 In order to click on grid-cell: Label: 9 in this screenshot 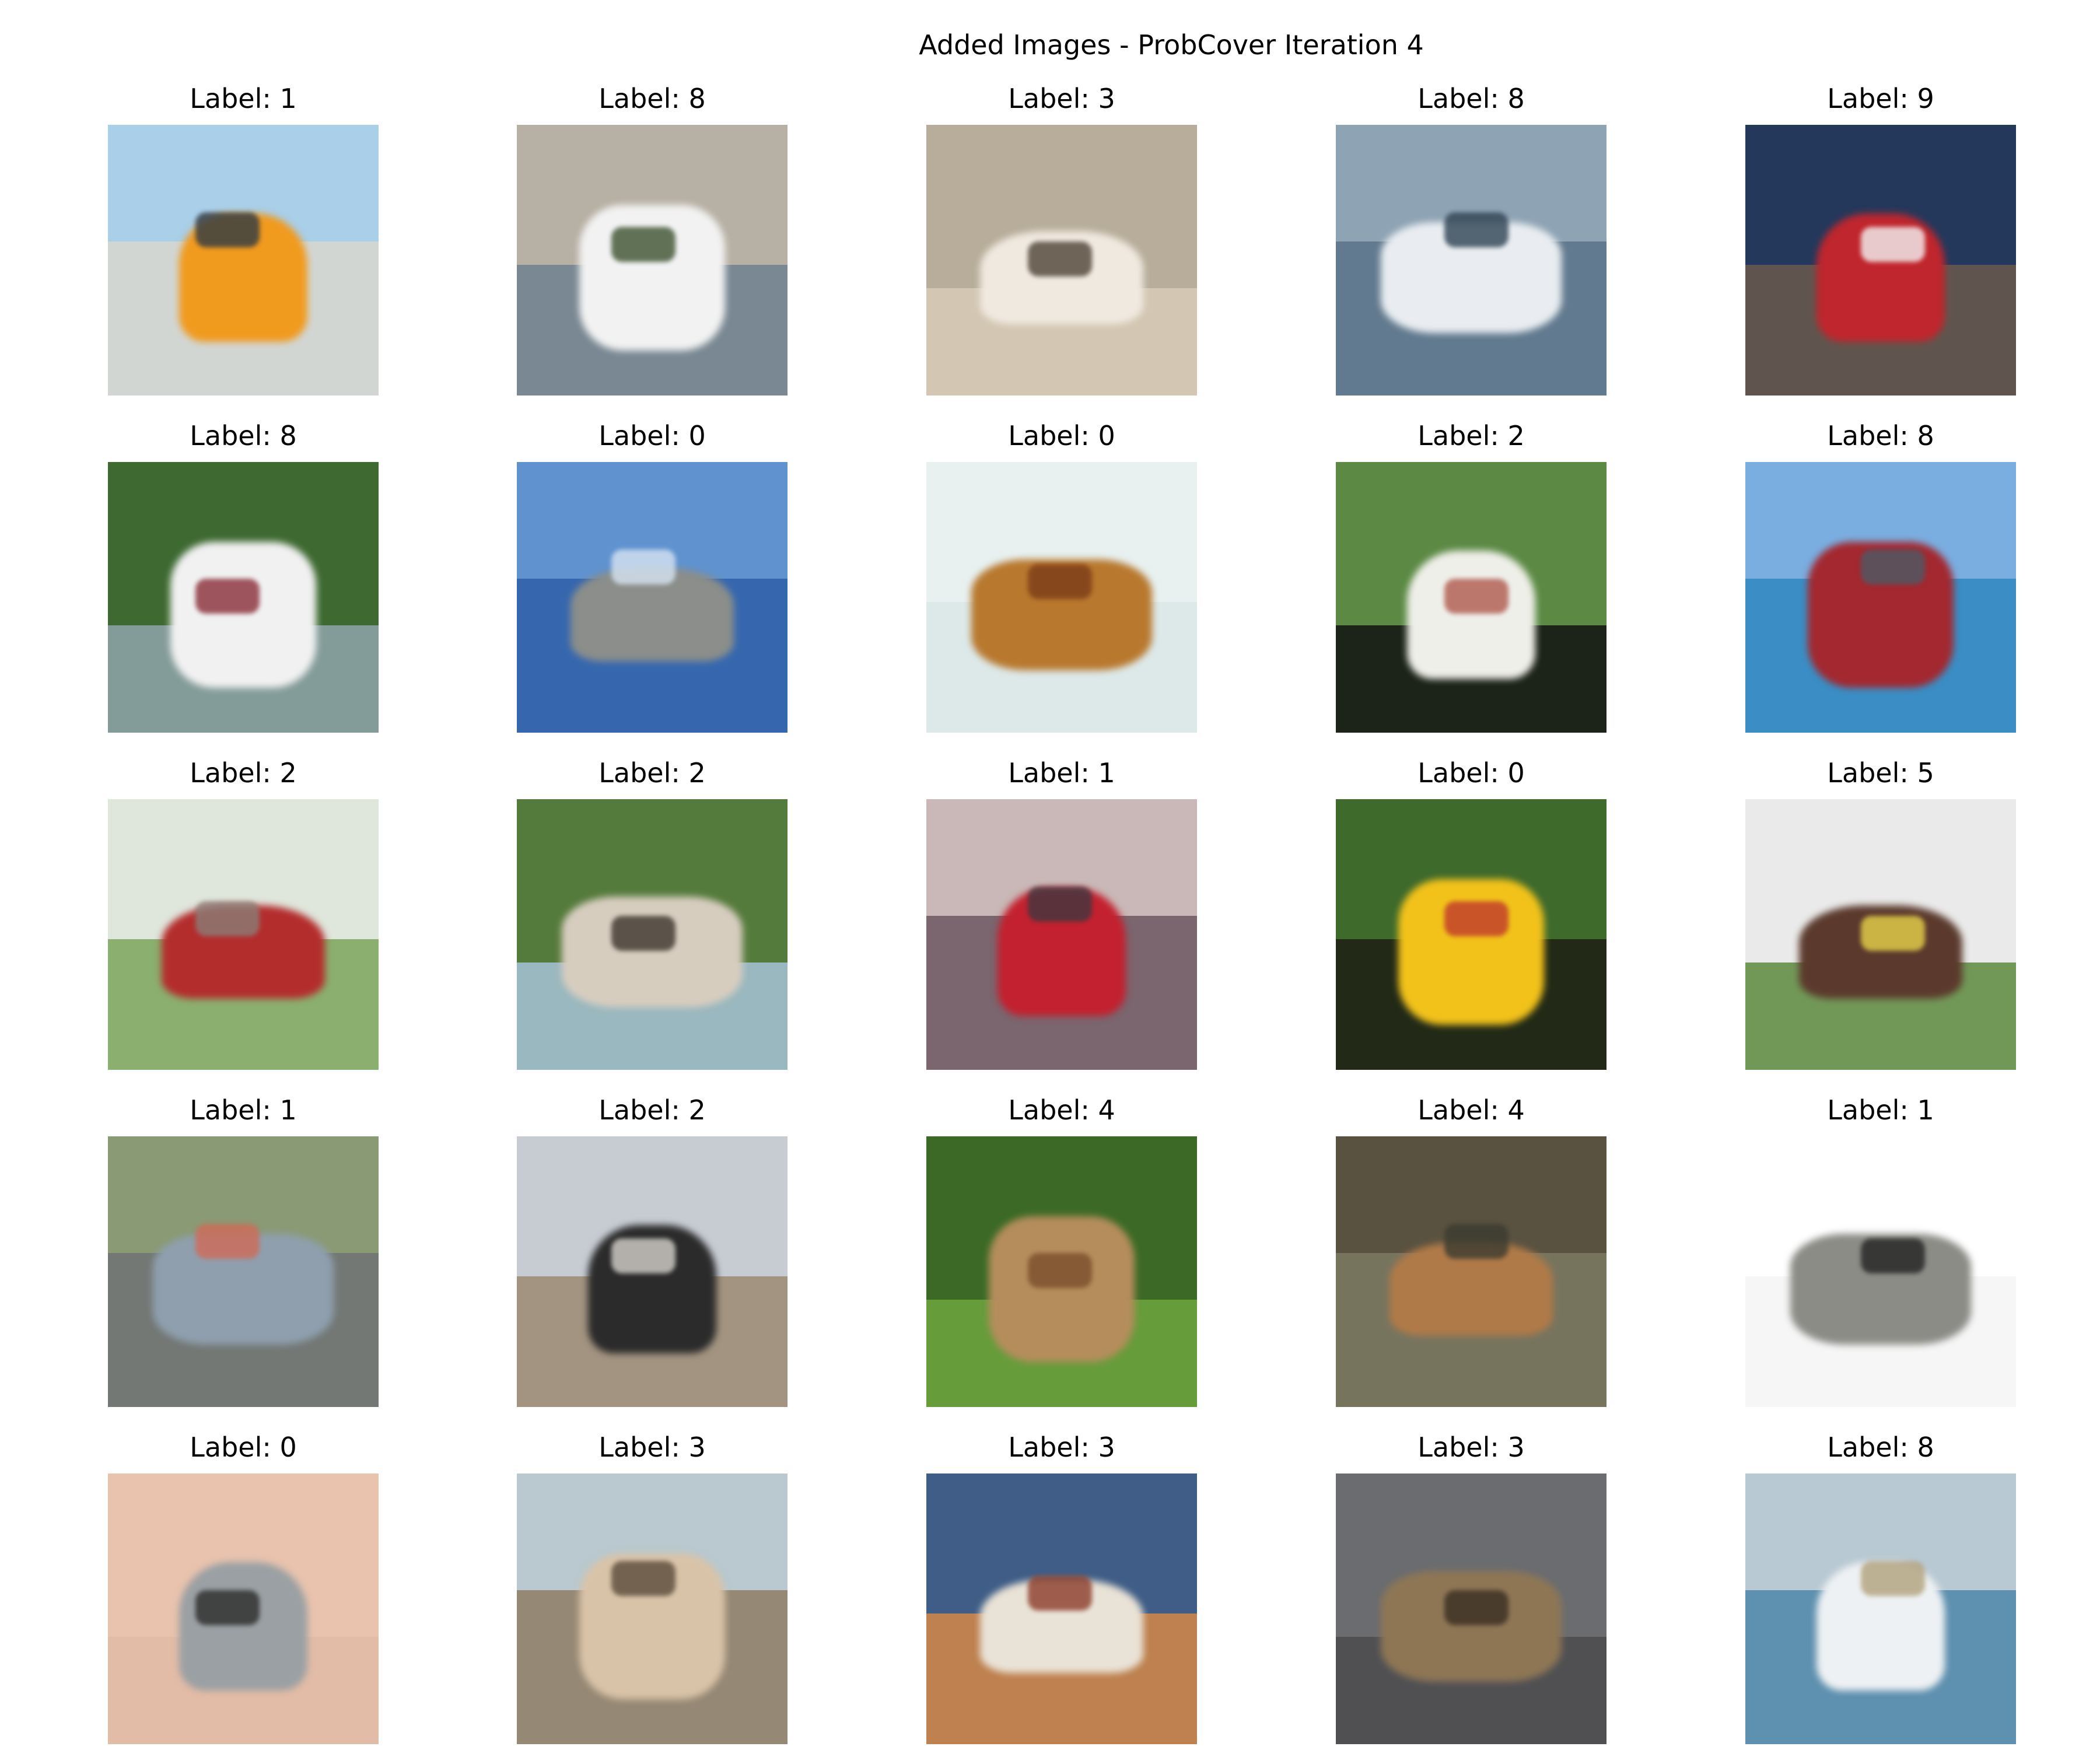, I will do `click(1880, 239)`.